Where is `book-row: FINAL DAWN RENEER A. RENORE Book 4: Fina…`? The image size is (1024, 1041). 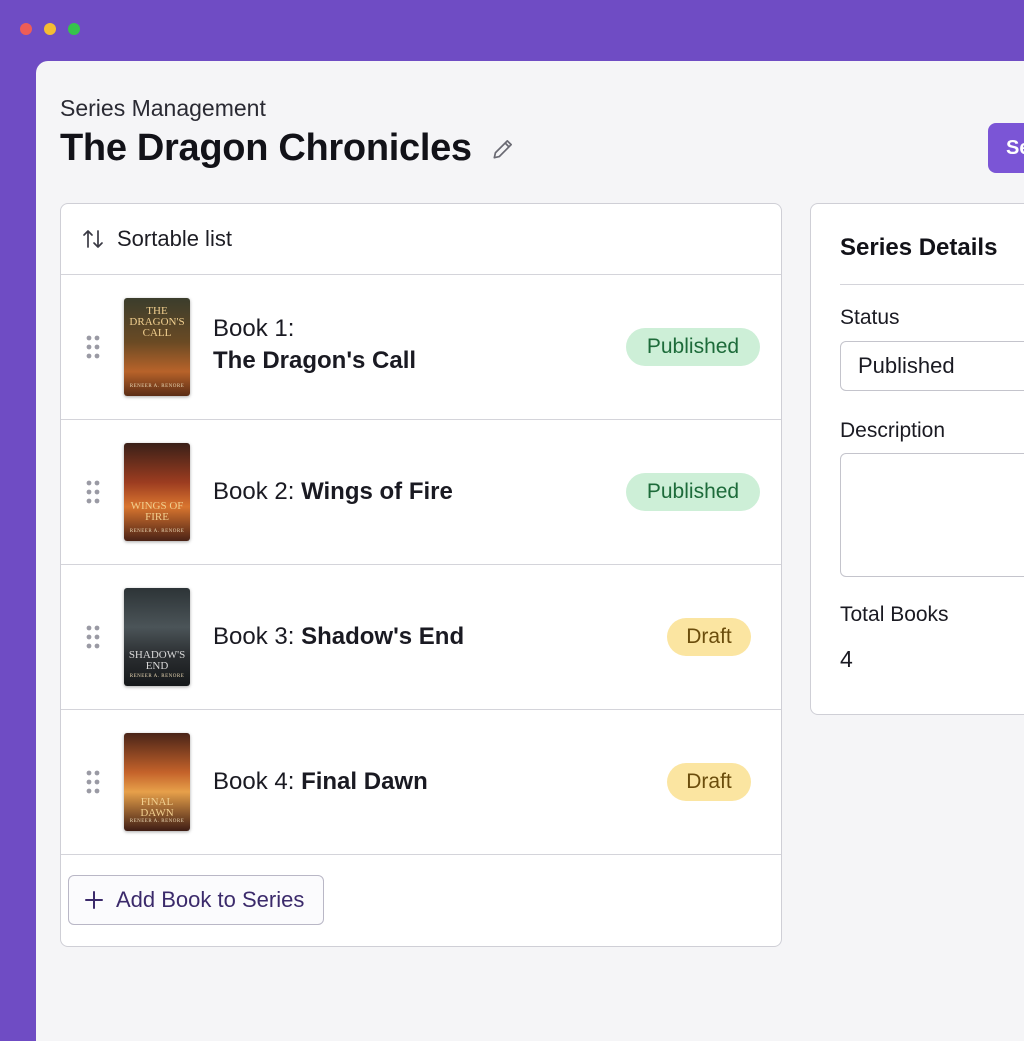 book-row: FINAL DAWN RENEER A. RENORE Book 4: Fina… is located at coordinates (421, 782).